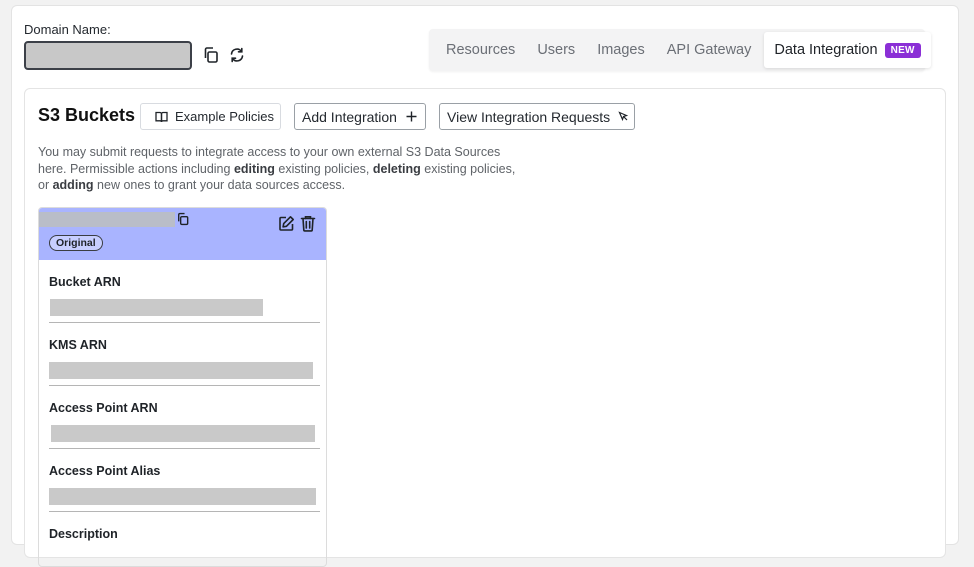  I want to click on domain-name-field, so click(108, 55).